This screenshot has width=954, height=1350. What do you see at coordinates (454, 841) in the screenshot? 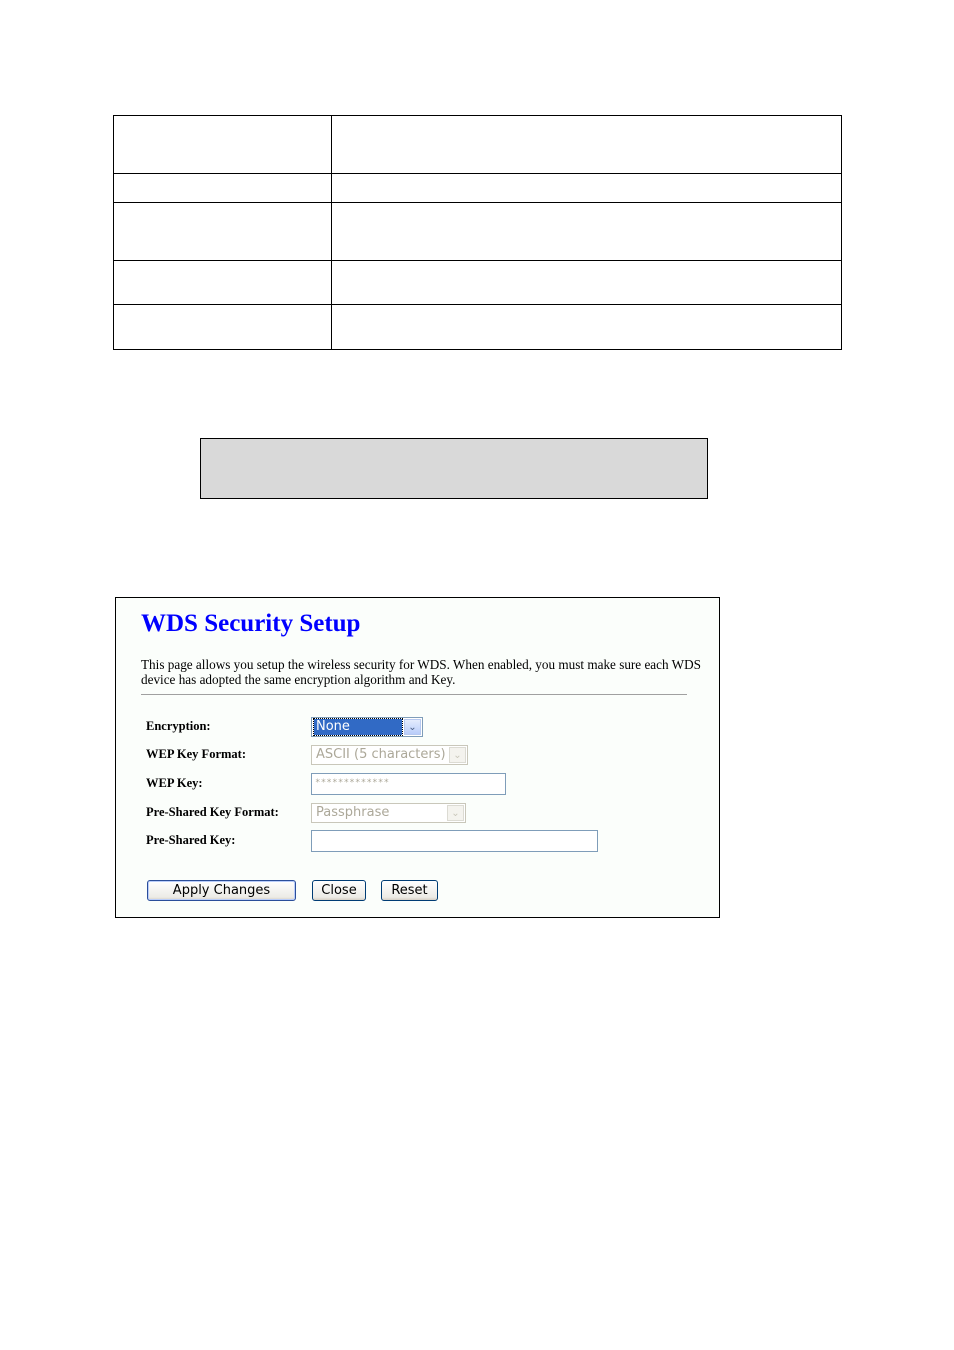
I see `psk-input` at bounding box center [454, 841].